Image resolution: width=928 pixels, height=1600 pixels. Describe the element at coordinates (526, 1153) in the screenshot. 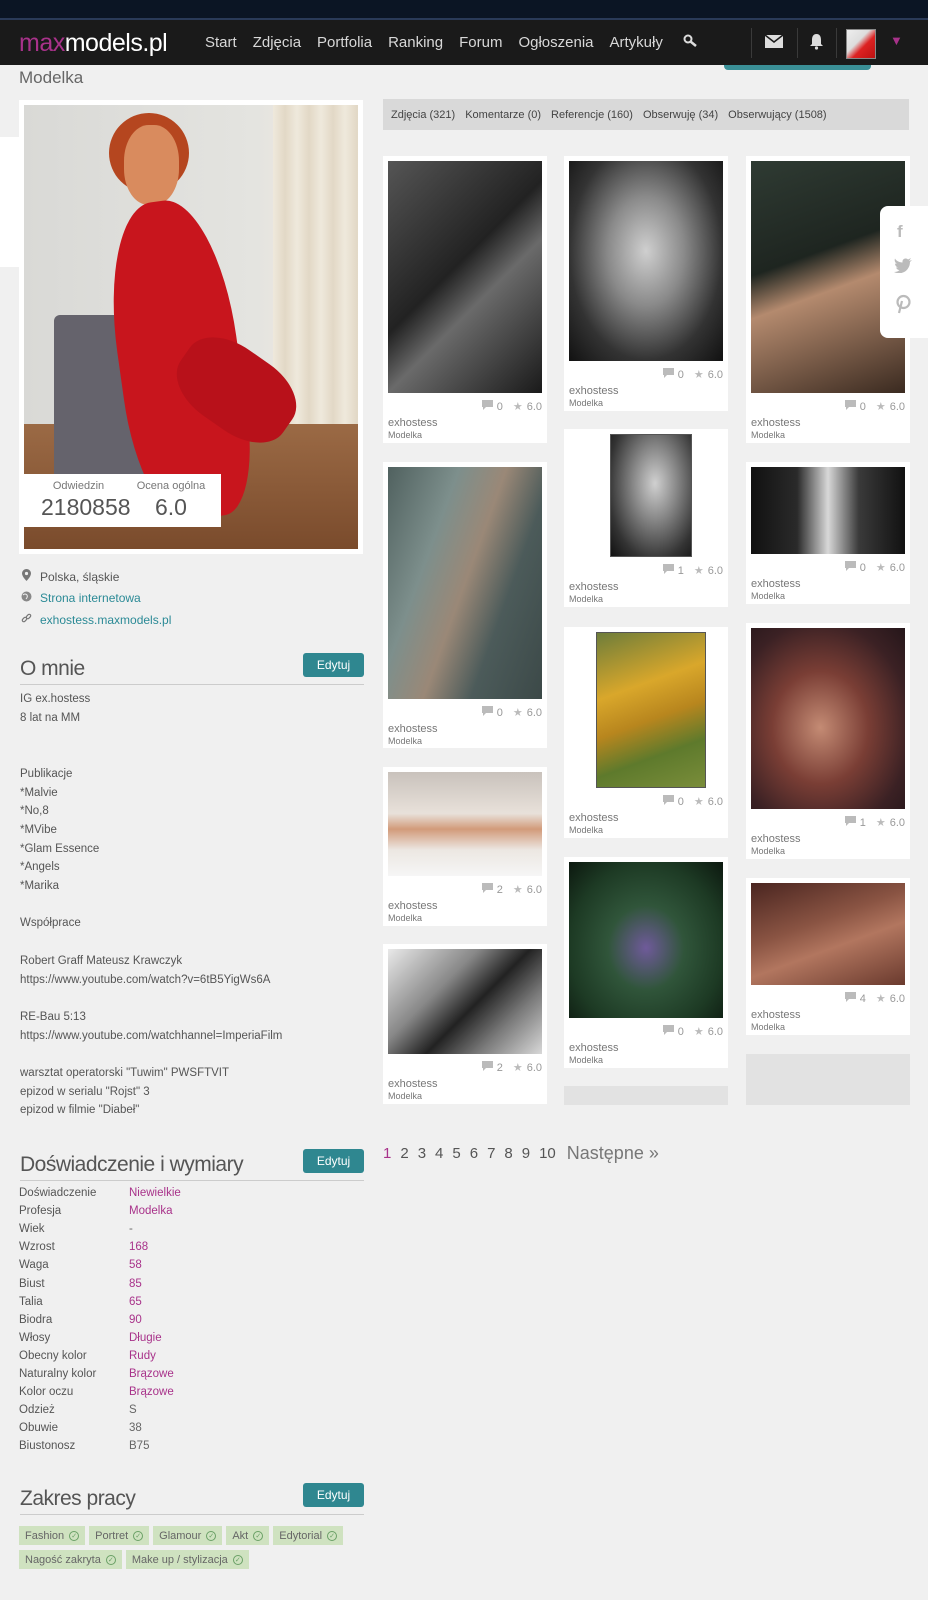

I see `page-9: 9` at that location.